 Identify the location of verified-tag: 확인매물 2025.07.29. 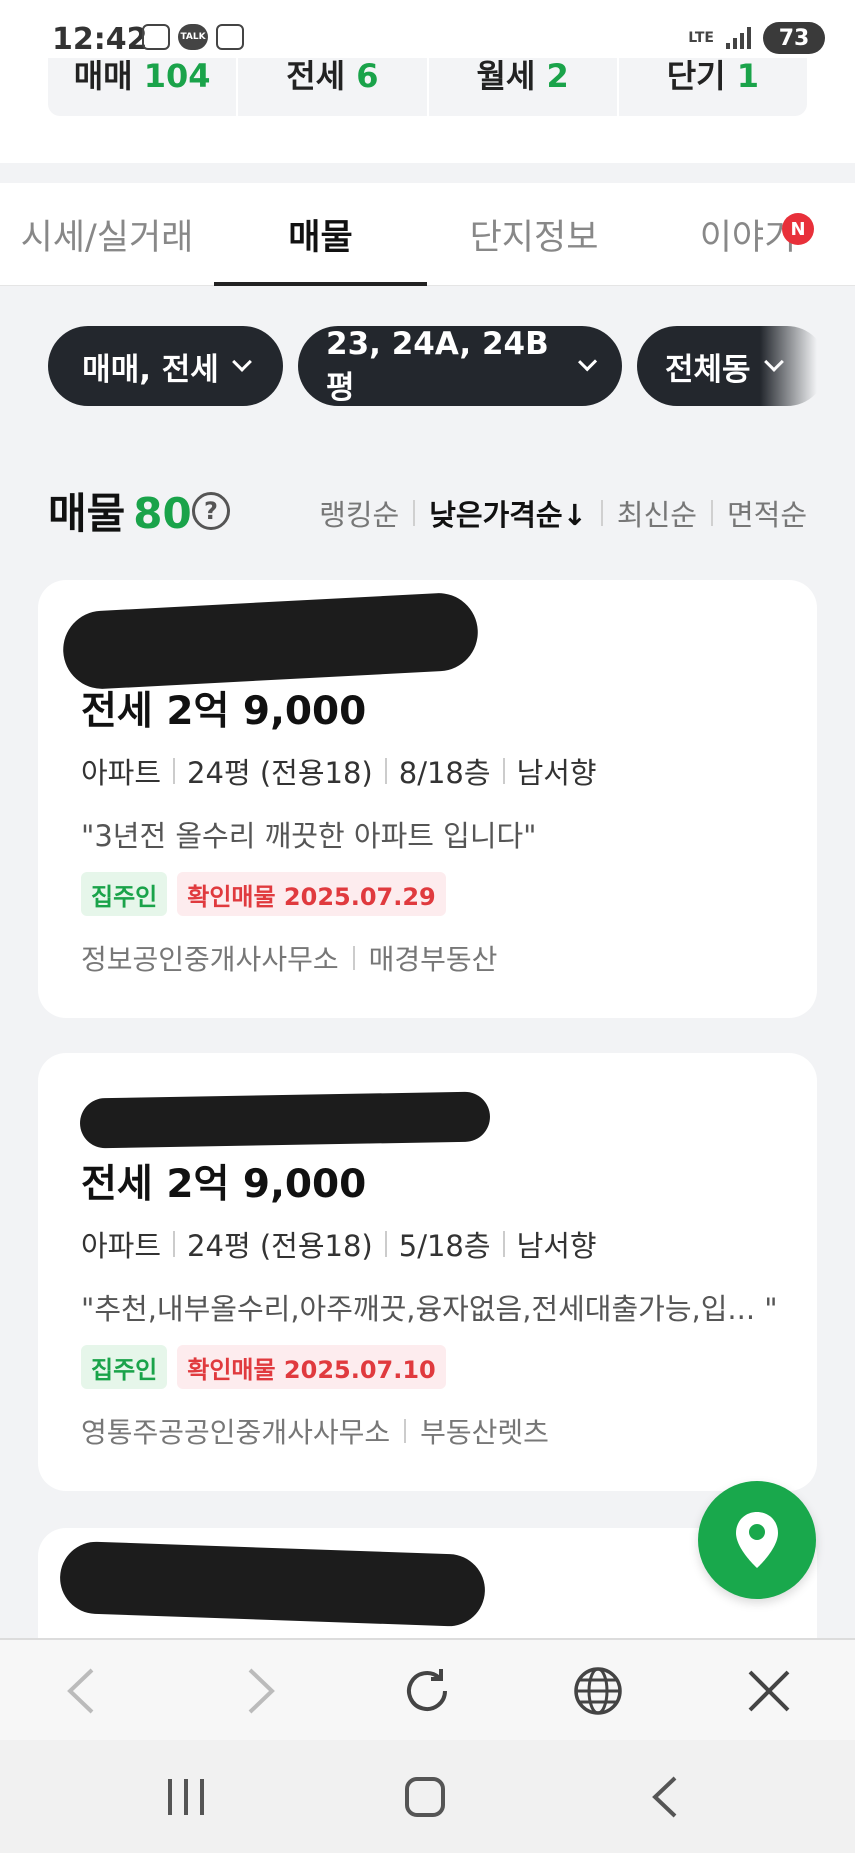
(311, 894).